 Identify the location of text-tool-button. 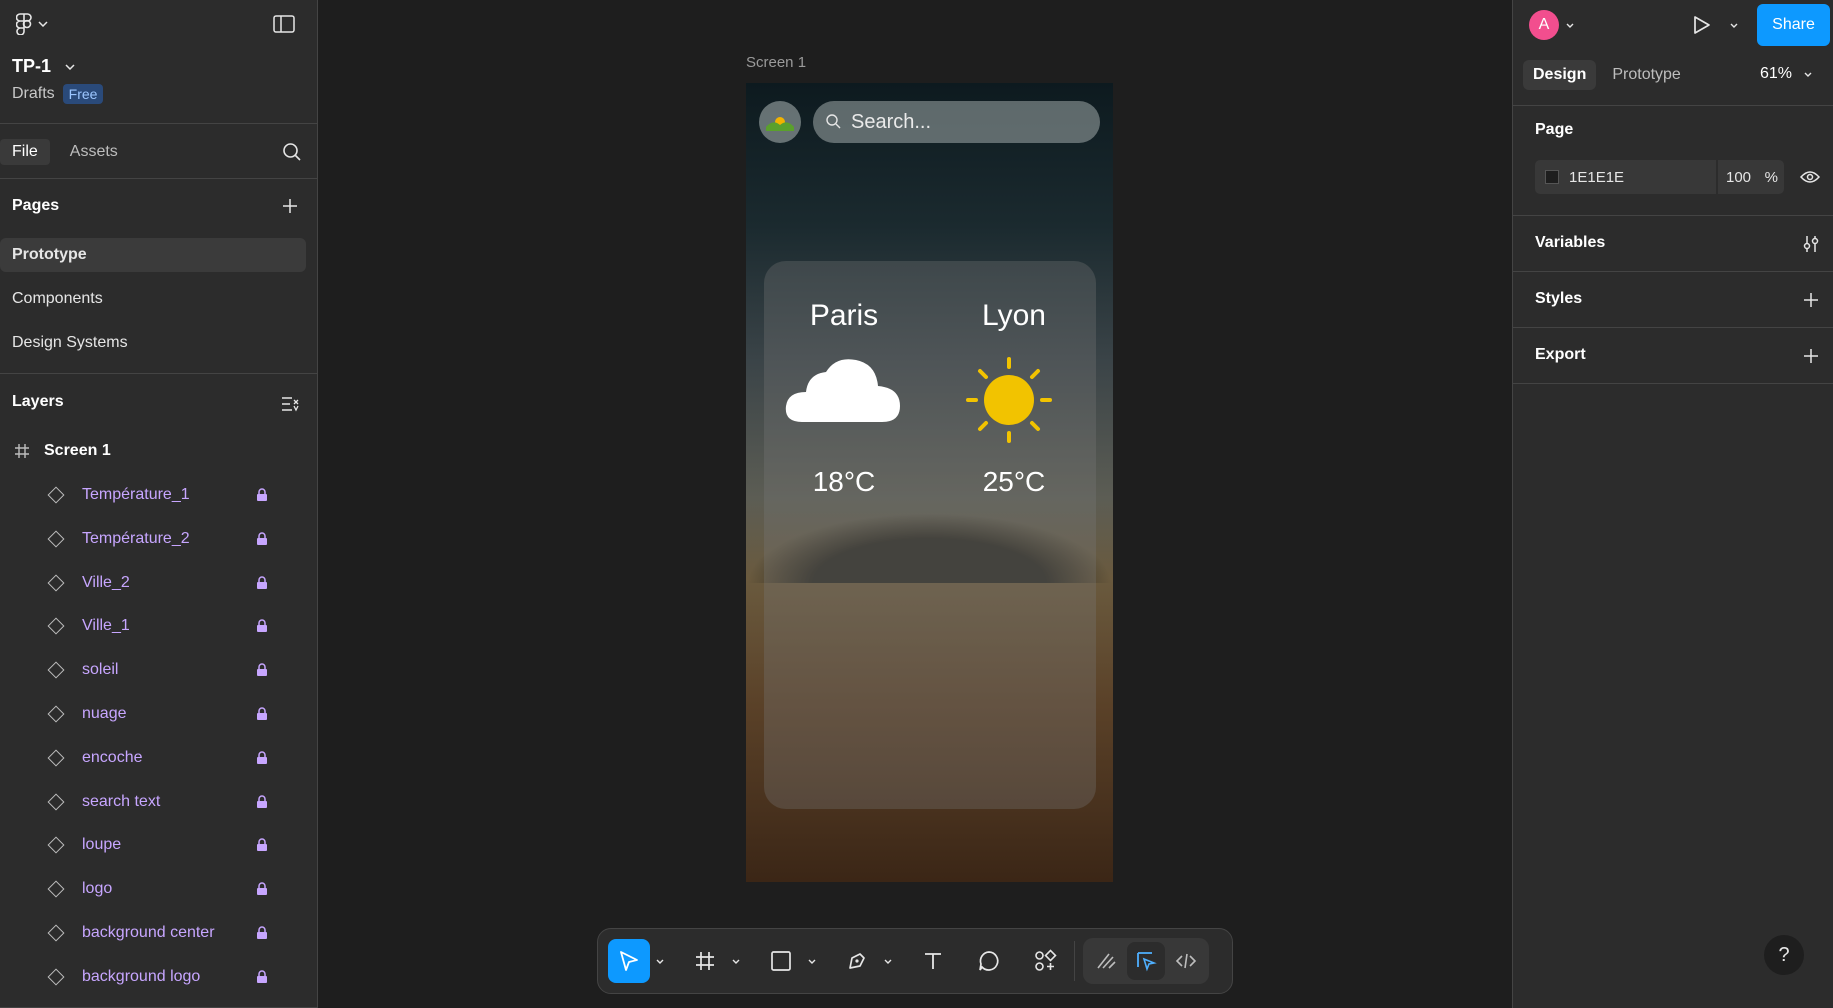
(933, 961).